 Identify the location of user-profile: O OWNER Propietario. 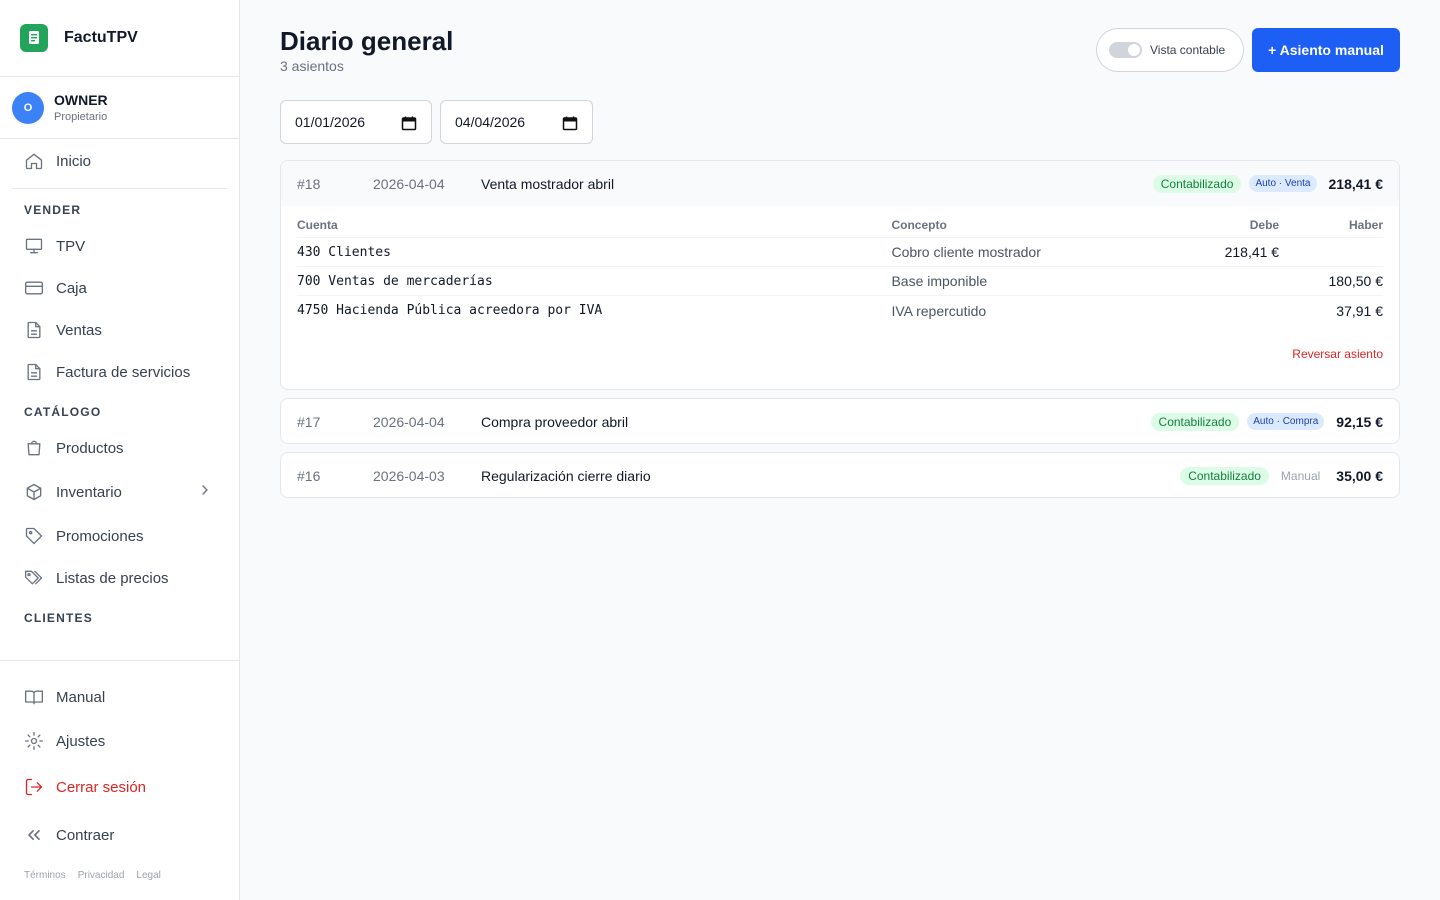
(119, 108).